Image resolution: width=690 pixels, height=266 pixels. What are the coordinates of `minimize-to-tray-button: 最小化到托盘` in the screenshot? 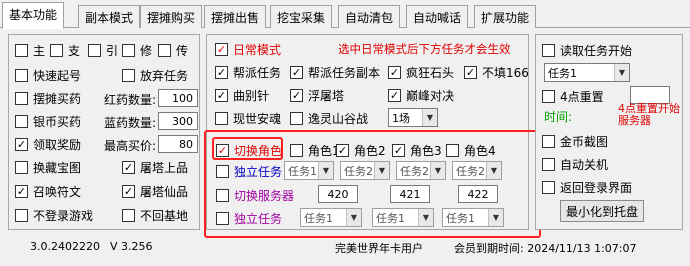 It's located at (602, 211).